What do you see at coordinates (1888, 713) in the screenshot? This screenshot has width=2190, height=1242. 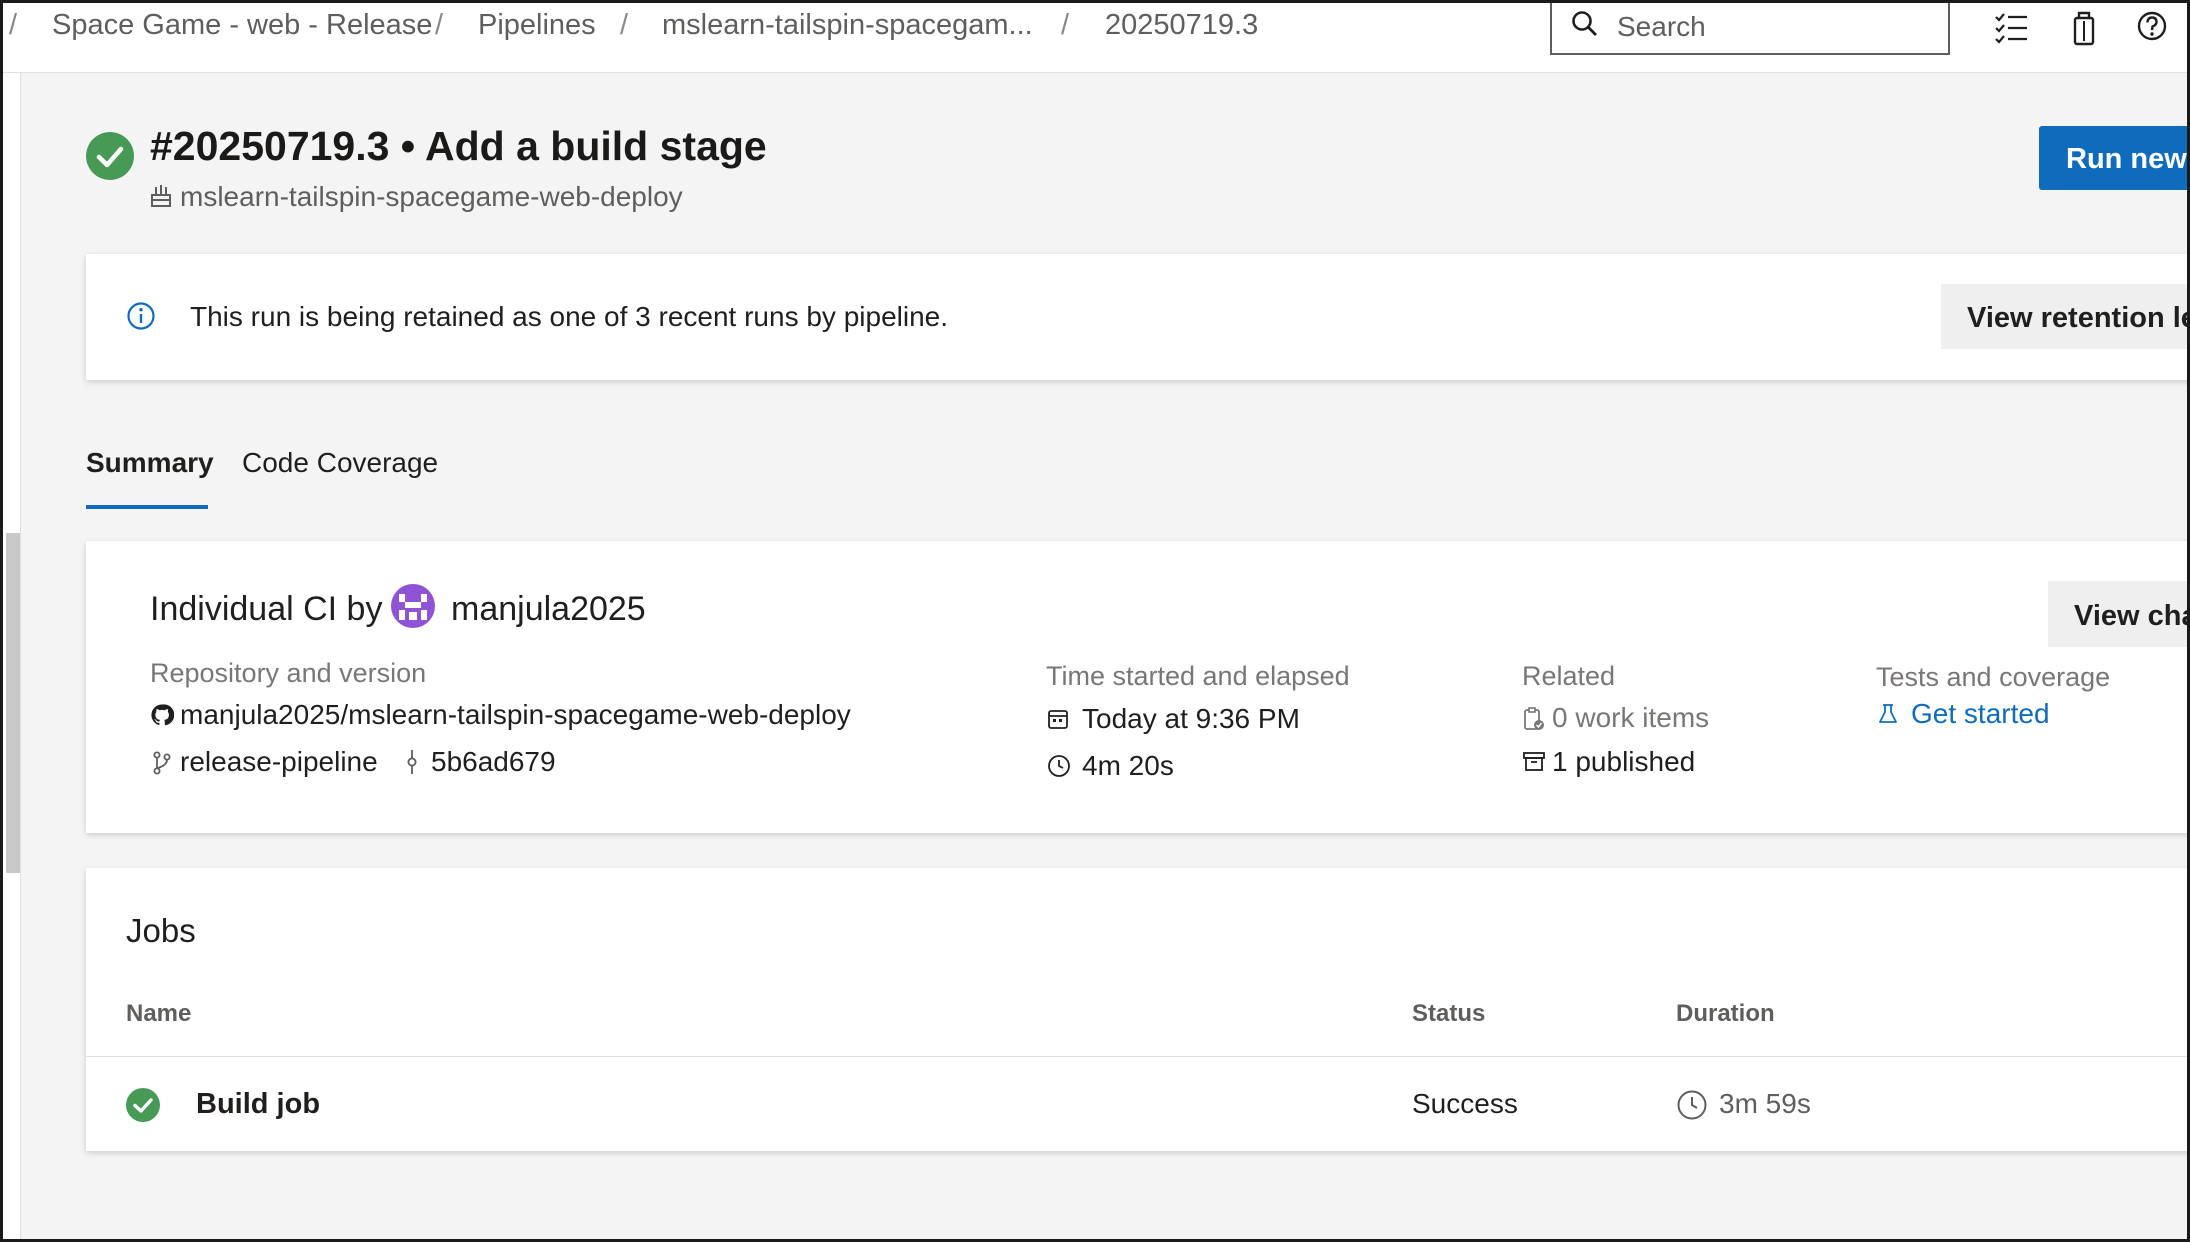 I see `test-beaker-icon` at bounding box center [1888, 713].